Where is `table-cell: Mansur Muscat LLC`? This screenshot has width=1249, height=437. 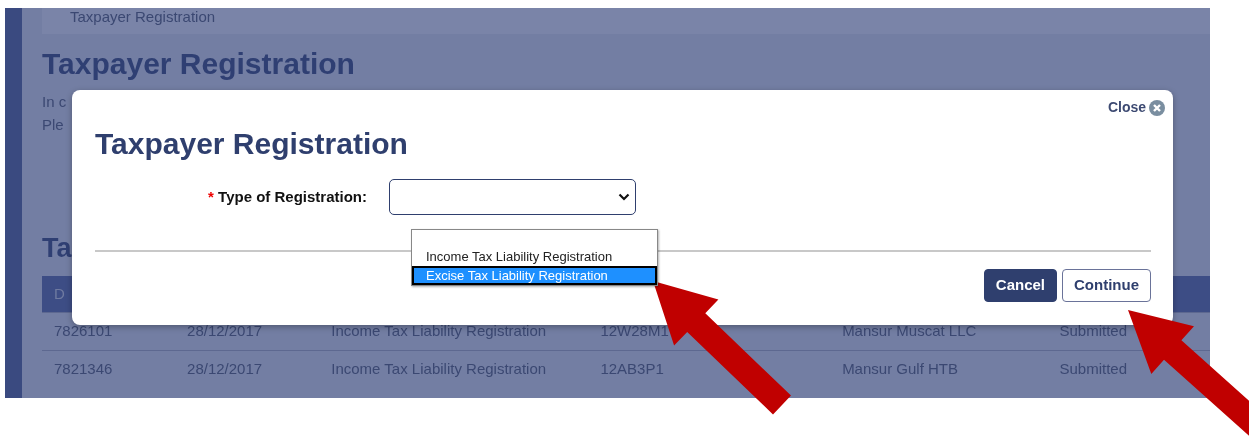 table-cell: Mansur Muscat LLC is located at coordinates (909, 330).